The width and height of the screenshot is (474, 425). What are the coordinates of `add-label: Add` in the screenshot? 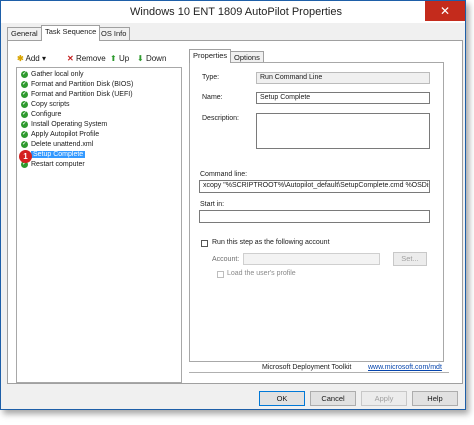 It's located at (32, 58).